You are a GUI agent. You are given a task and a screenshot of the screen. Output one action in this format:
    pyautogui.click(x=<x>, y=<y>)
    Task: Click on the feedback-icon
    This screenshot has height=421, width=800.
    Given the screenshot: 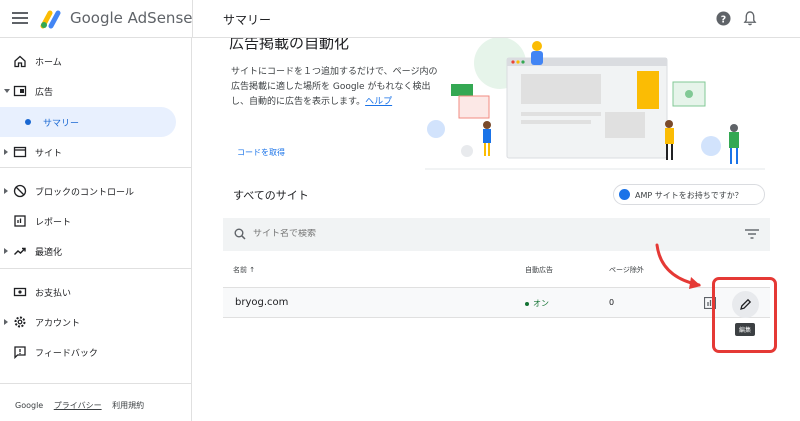 What is the action you would take?
    pyautogui.click(x=20, y=352)
    